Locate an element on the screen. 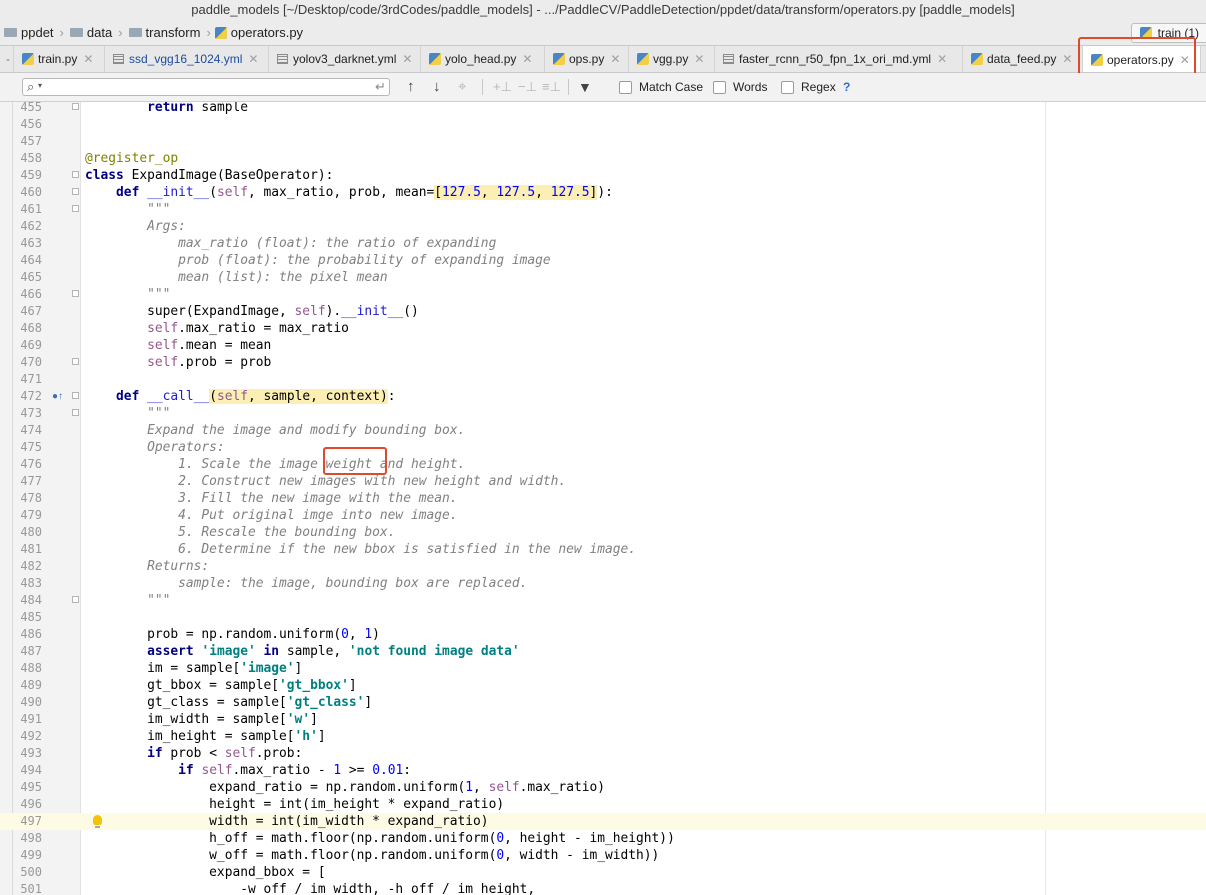 This screenshot has height=895, width=1206. code-line-457: 457 is located at coordinates (603, 141).